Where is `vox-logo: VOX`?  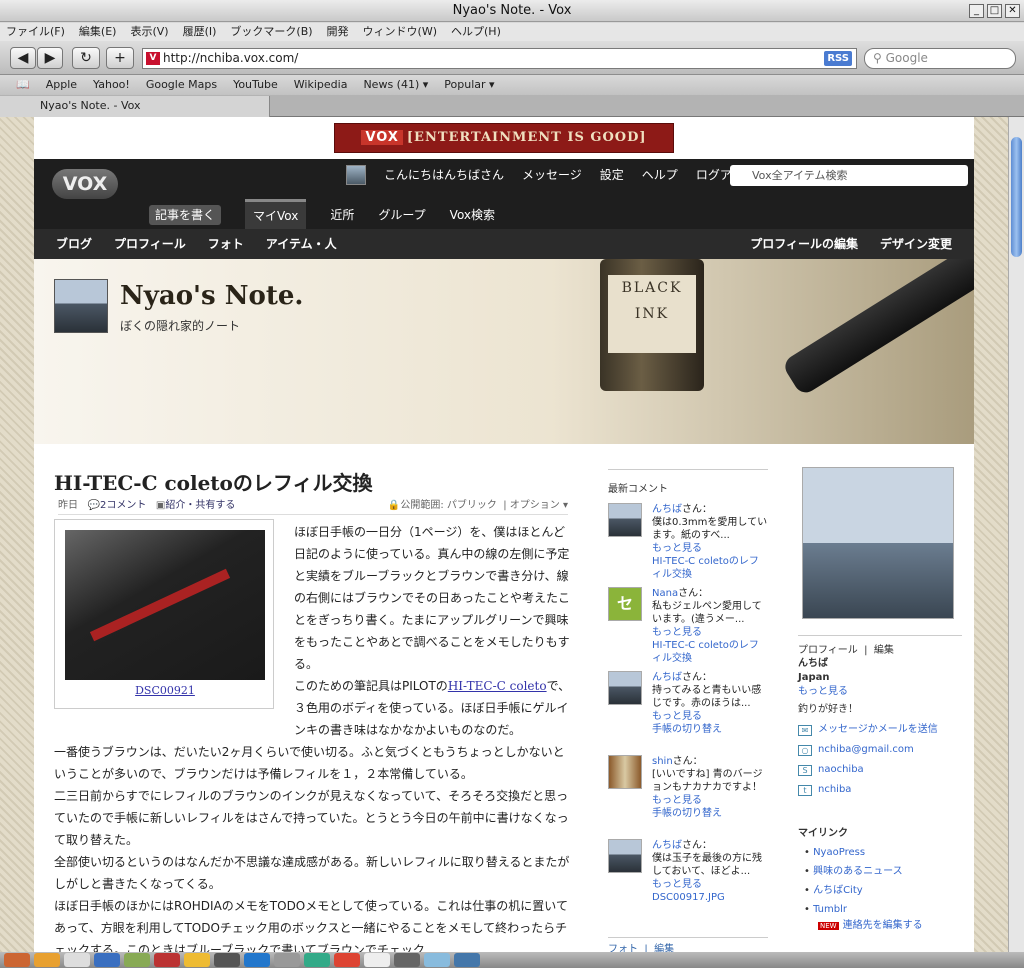 vox-logo: VOX is located at coordinates (85, 184).